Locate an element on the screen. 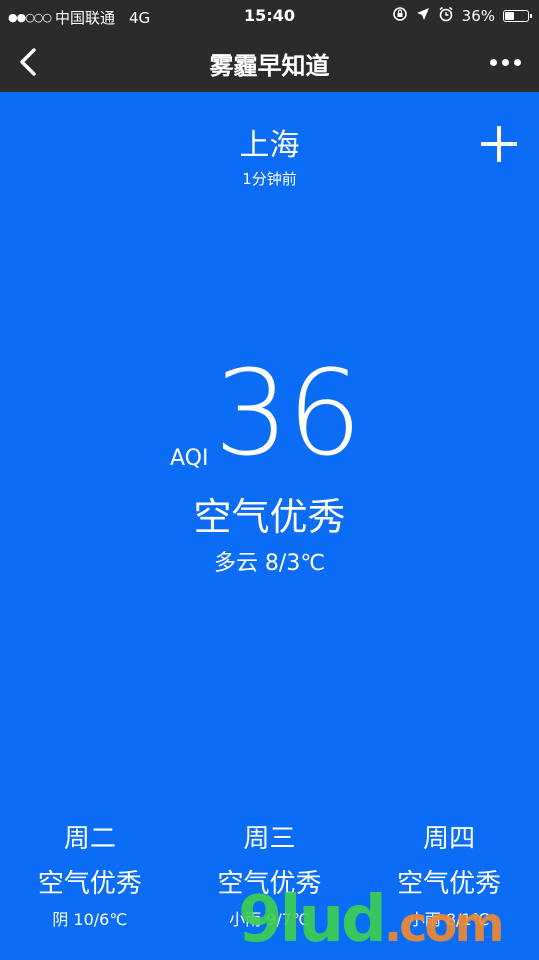 The image size is (539, 960). watermark-brand: 9lud is located at coordinates (312, 920).